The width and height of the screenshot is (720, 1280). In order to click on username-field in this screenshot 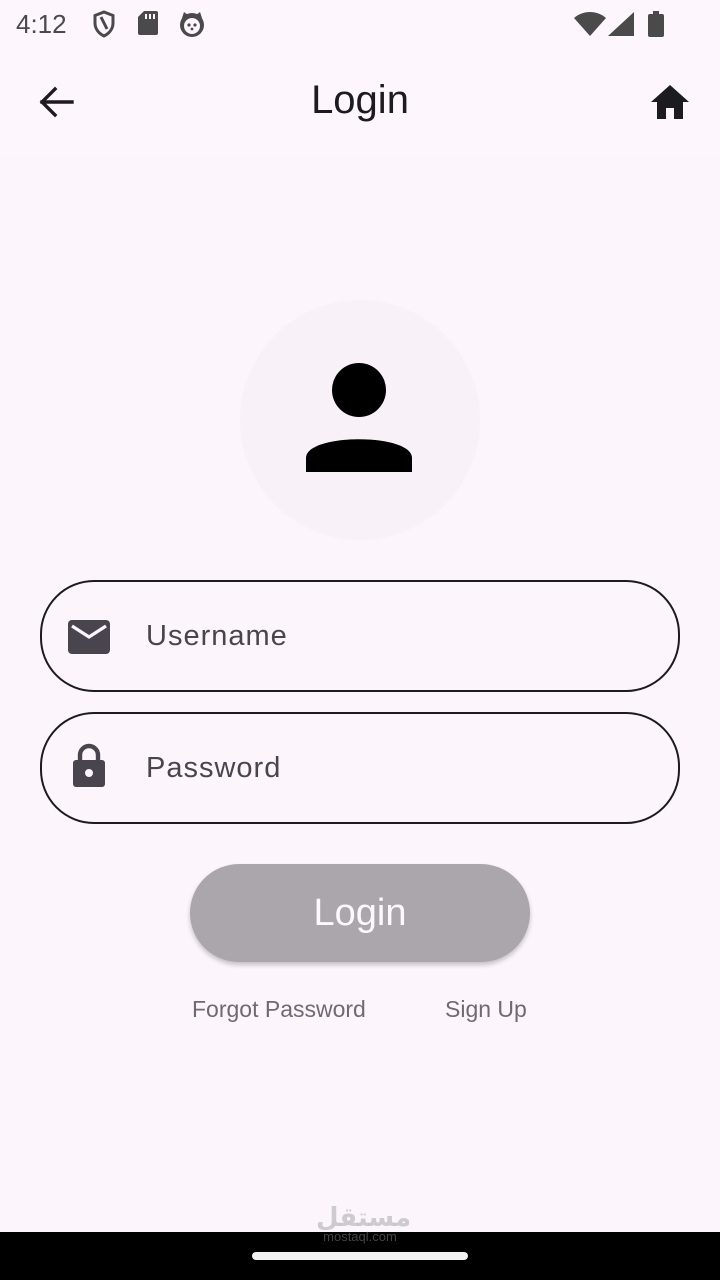, I will do `click(360, 636)`.